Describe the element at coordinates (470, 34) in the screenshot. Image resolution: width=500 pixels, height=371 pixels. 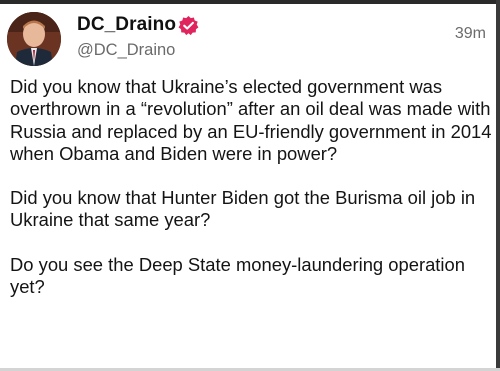
I see `post-timestamp: 39m` at that location.